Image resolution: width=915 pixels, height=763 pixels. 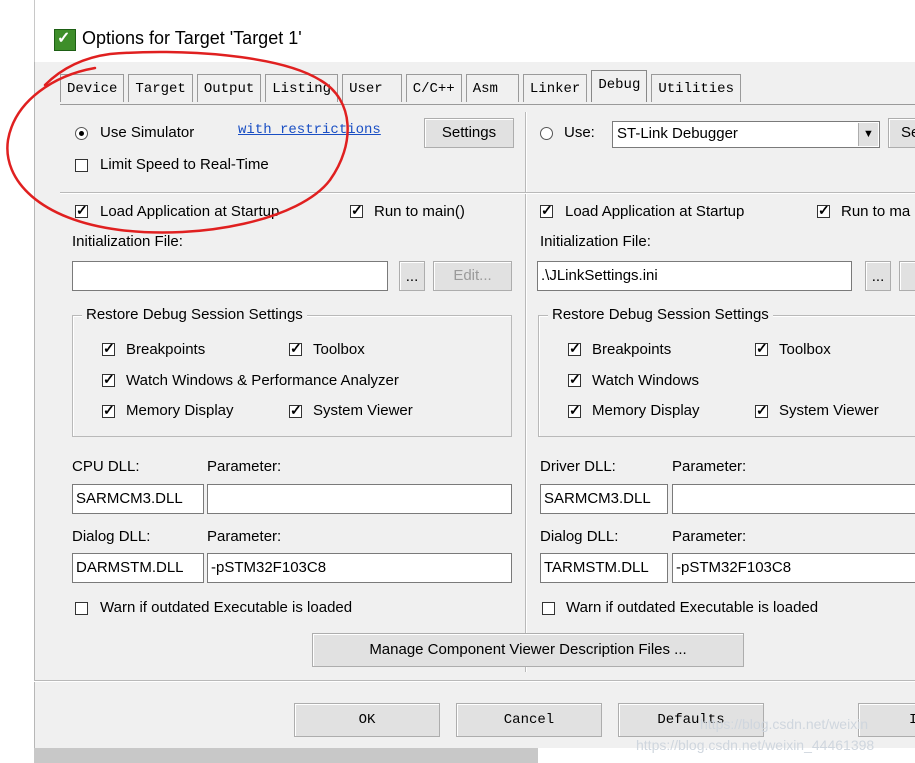 What do you see at coordinates (160, 88) in the screenshot?
I see `tab-target: Target` at bounding box center [160, 88].